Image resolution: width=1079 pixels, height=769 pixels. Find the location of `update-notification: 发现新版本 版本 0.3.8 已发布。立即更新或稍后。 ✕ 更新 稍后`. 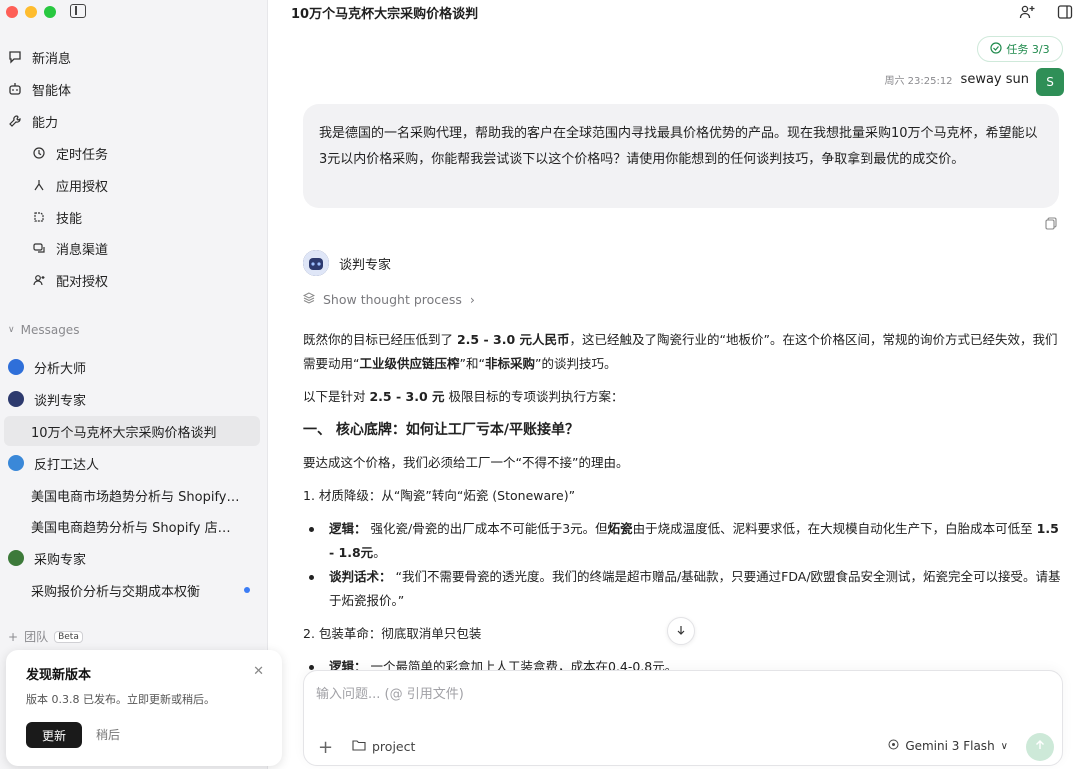

update-notification: 发现新版本 版本 0.3.8 已发布。立即更新或稍后。 ✕ 更新 稍后 is located at coordinates (144, 708).